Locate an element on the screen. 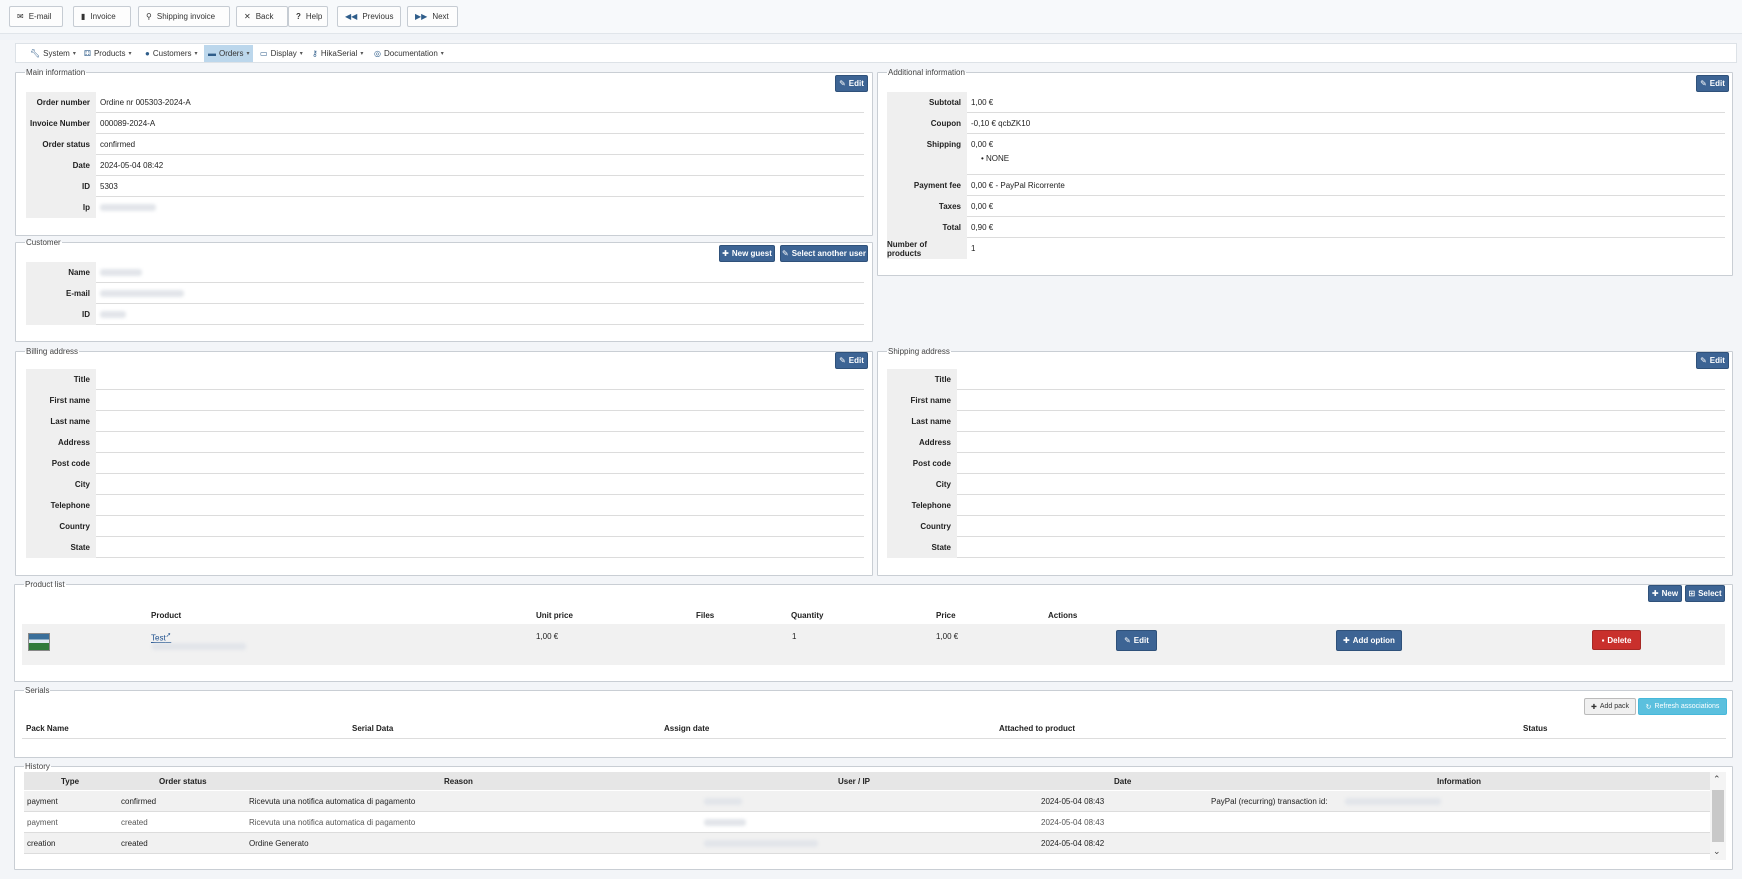  billing-row: Post code is located at coordinates (445, 463).